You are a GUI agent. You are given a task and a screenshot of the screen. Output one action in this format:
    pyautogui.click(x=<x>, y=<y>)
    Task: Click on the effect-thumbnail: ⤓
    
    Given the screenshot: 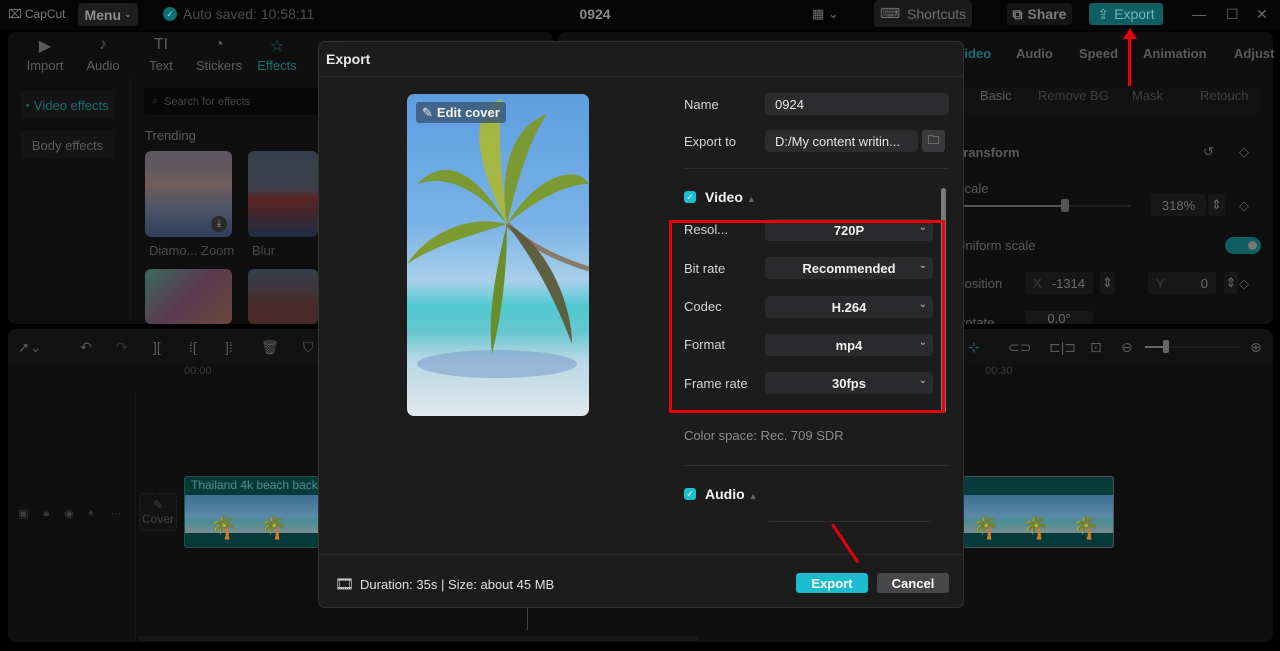 What is the action you would take?
    pyautogui.click(x=188, y=194)
    